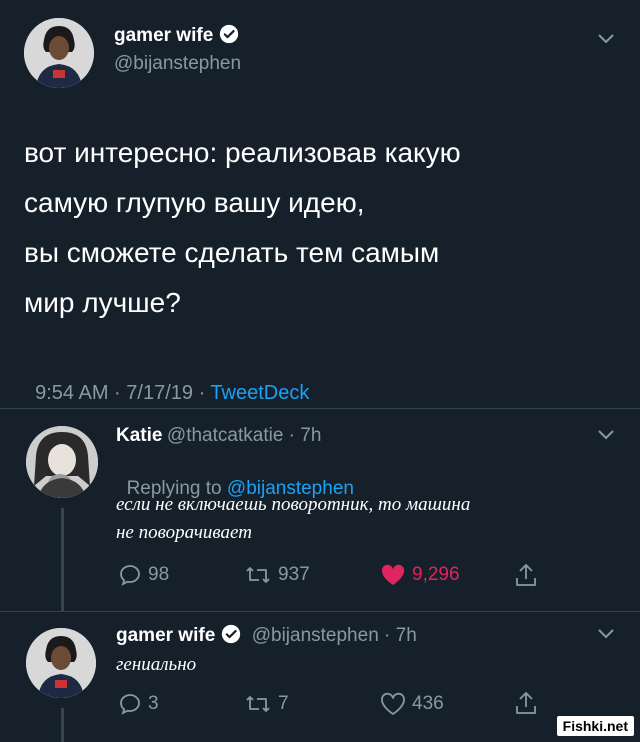 The height and width of the screenshot is (742, 640). What do you see at coordinates (436, 574) in the screenshot?
I see `like-count: 9,296` at bounding box center [436, 574].